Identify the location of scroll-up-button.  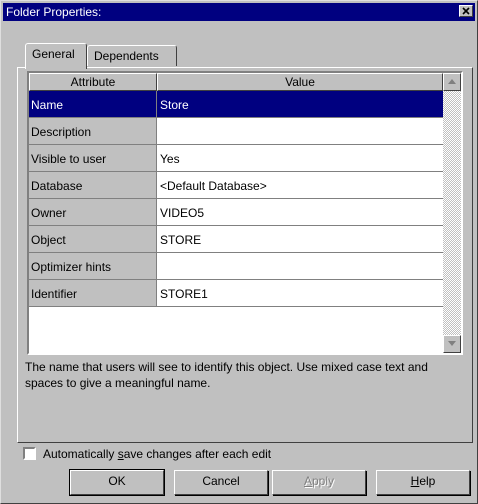
(452, 82).